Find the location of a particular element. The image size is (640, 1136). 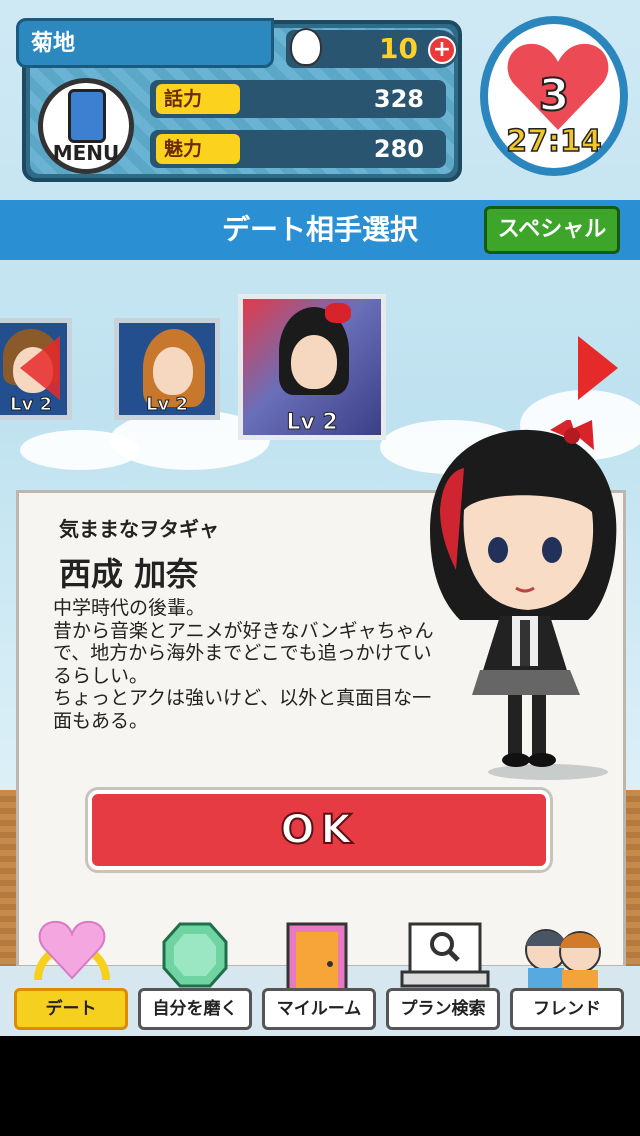

egg-icon is located at coordinates (306, 47).